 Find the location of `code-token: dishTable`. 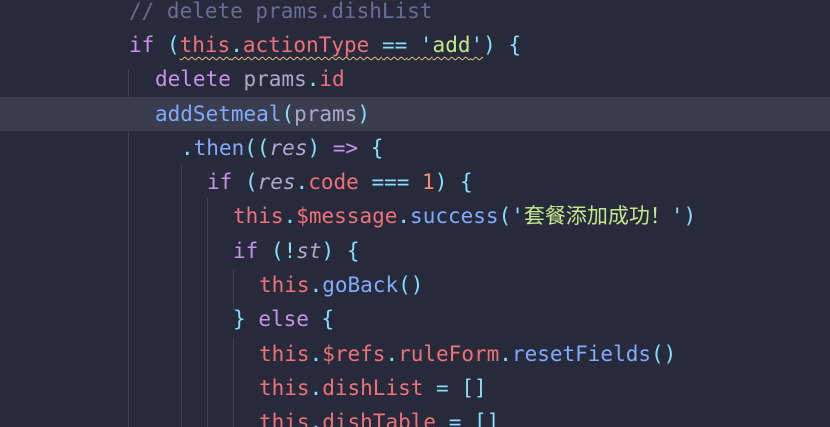

code-token: dishTable is located at coordinates (379, 418).